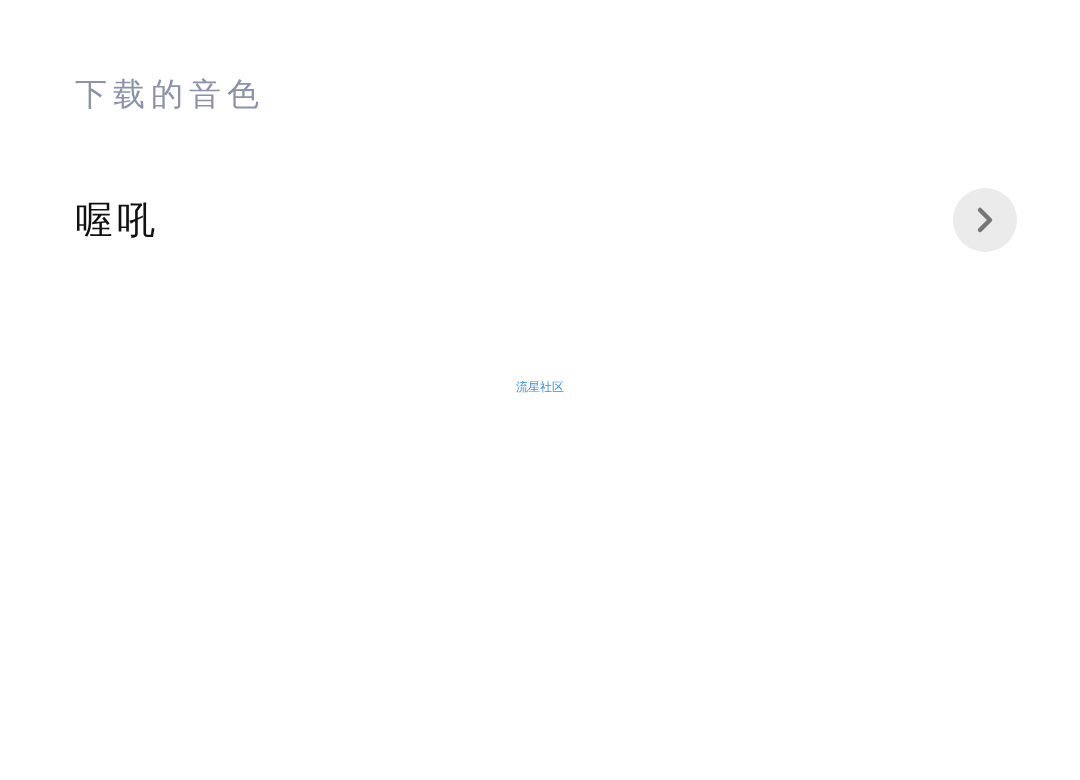 This screenshot has height=780, width=1080. What do you see at coordinates (170, 94) in the screenshot?
I see `page-title: 下载的音色` at bounding box center [170, 94].